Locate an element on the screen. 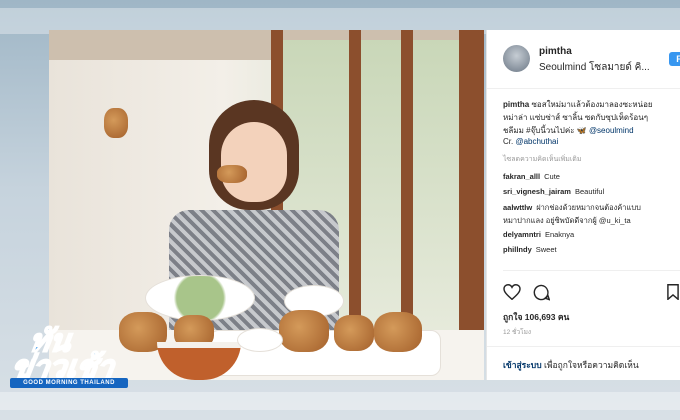 Image resolution: width=680 pixels, height=420 pixels. comment-user: sri_vignesh_jairam is located at coordinates (537, 191).